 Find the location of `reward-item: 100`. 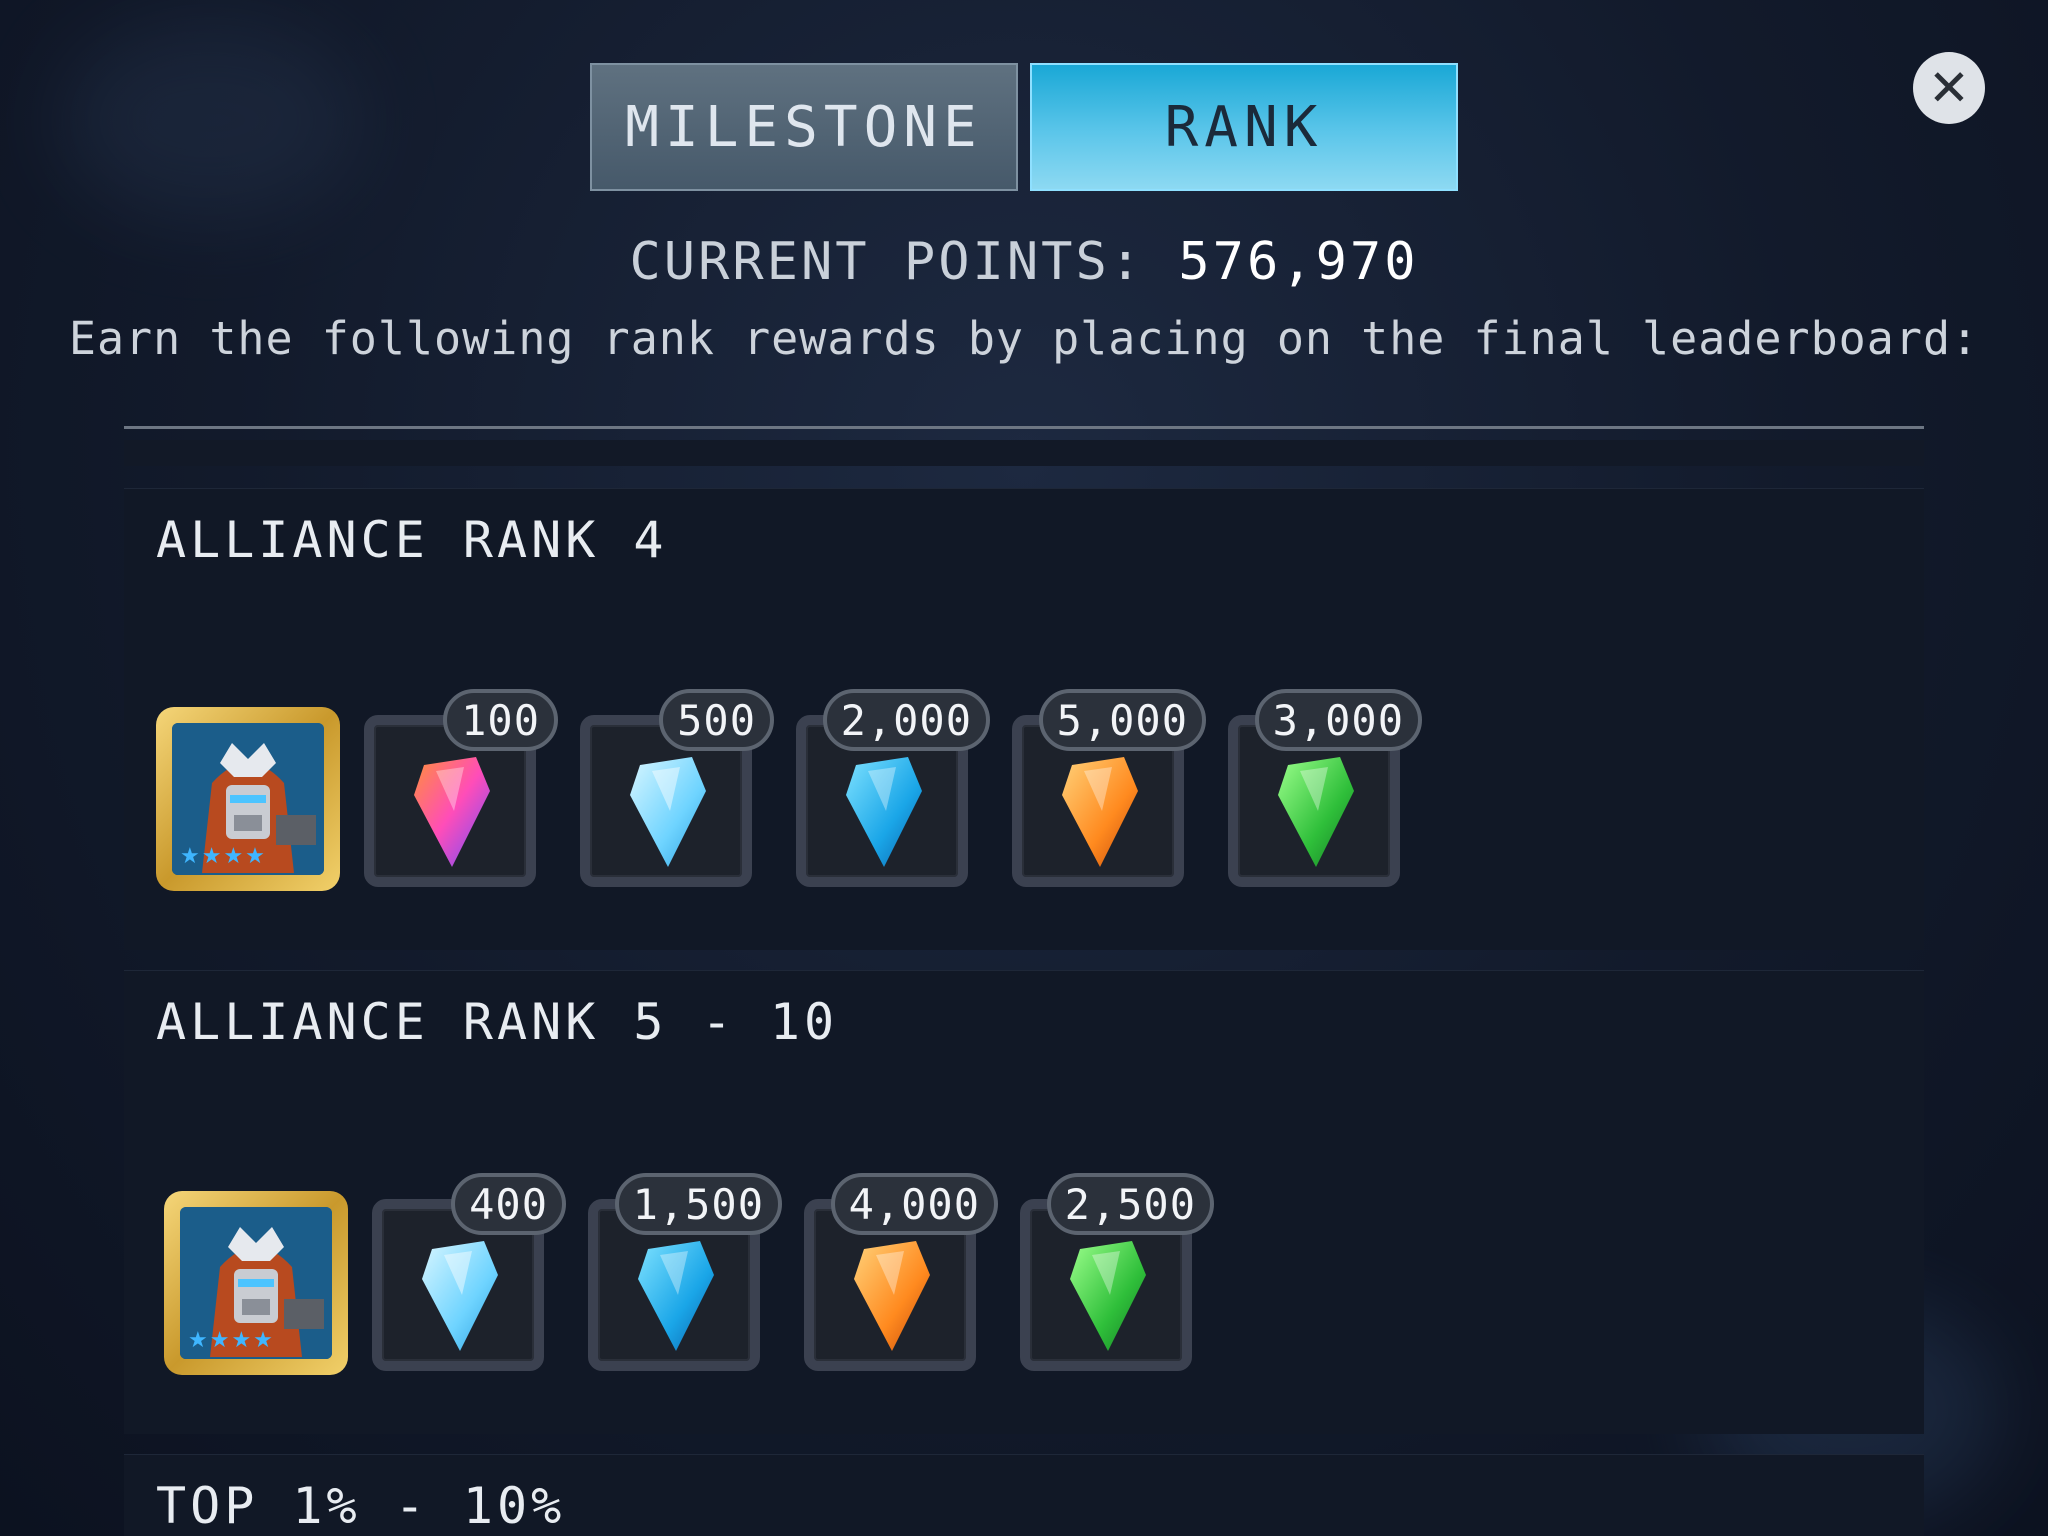

reward-item: 100 is located at coordinates (461, 788).